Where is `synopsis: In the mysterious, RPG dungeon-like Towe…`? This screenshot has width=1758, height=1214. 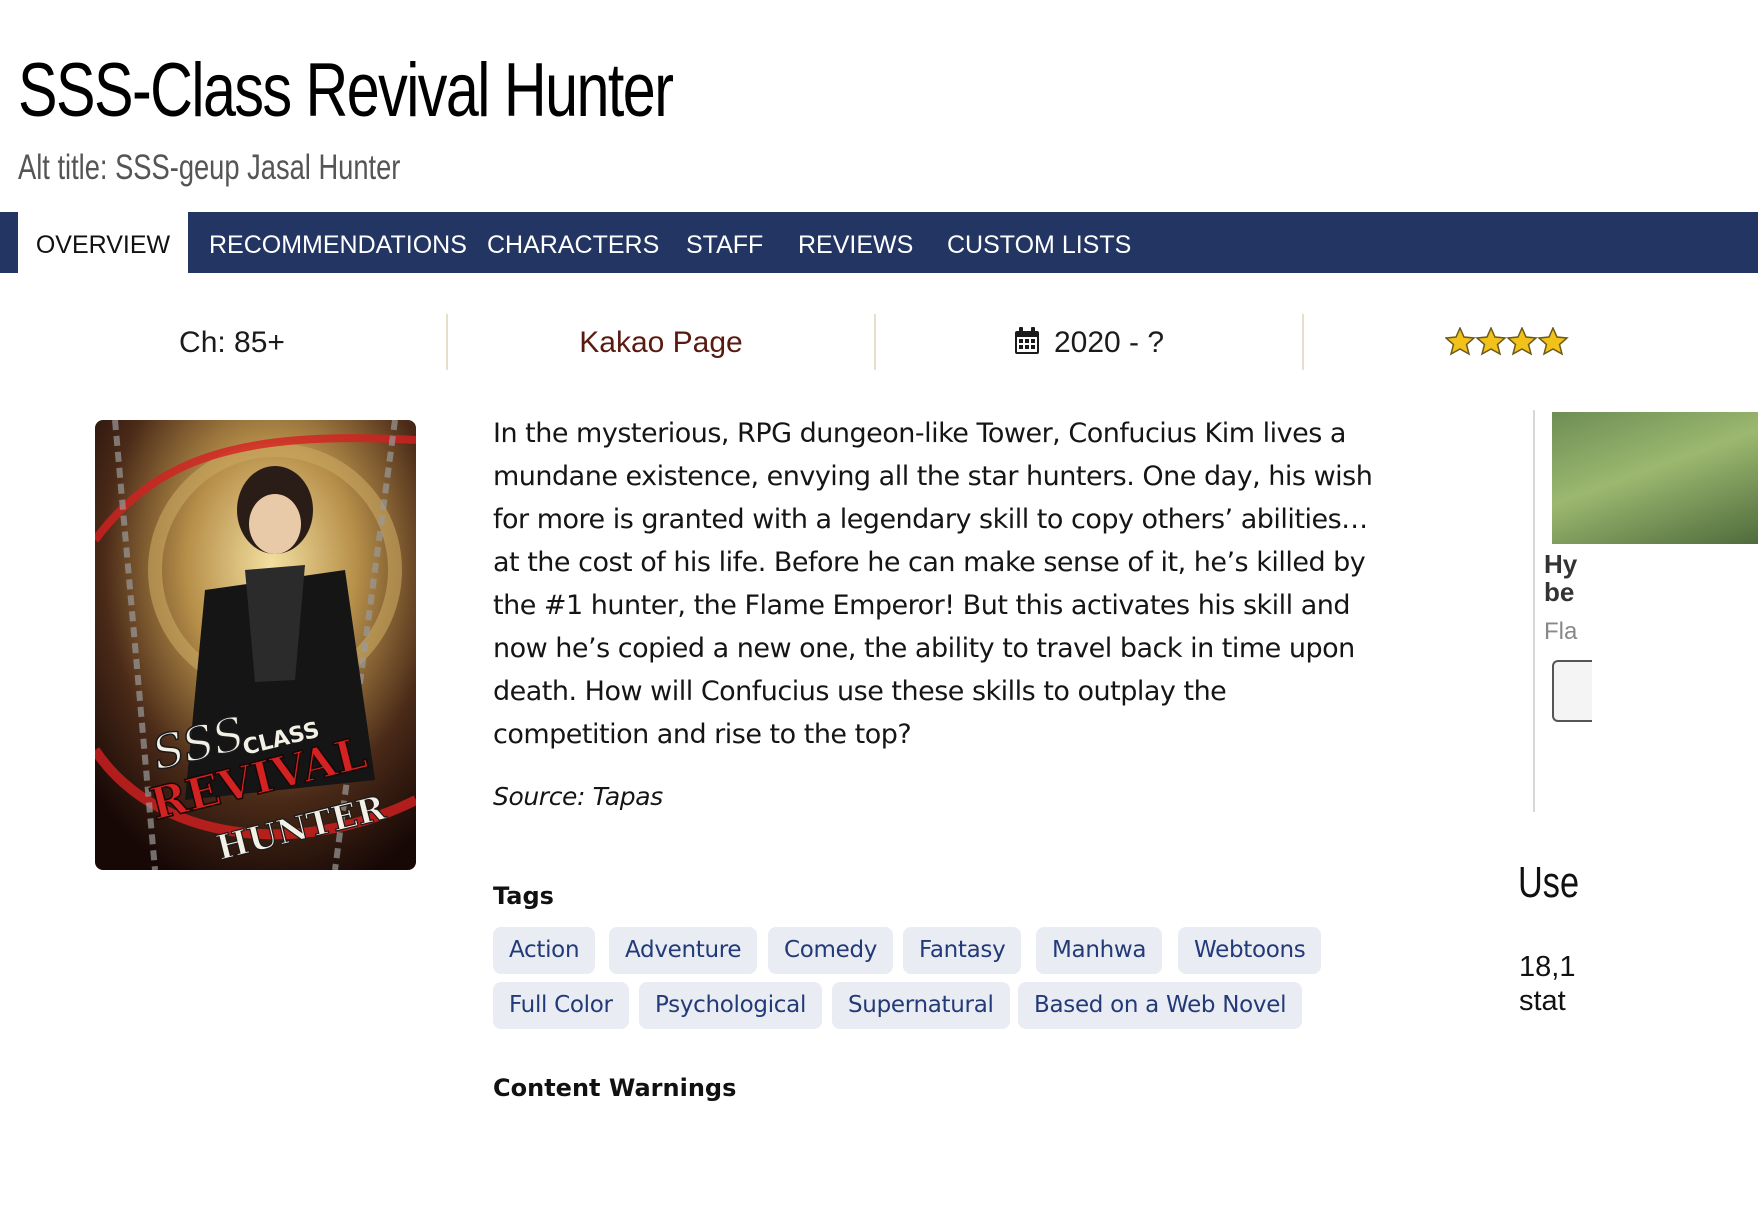 synopsis: In the mysterious, RPG dungeon-like Towe… is located at coordinates (933, 584).